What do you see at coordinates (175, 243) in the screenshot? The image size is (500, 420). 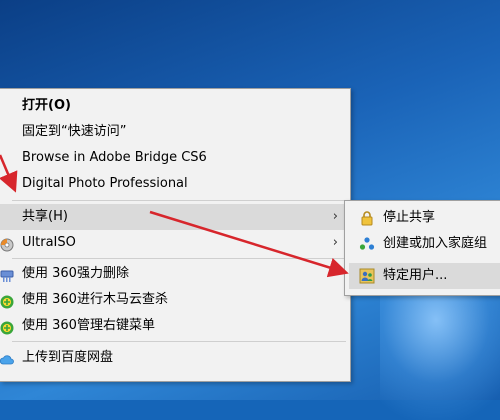 I see `menu-item-ultraiso: UltraISO ›` at bounding box center [175, 243].